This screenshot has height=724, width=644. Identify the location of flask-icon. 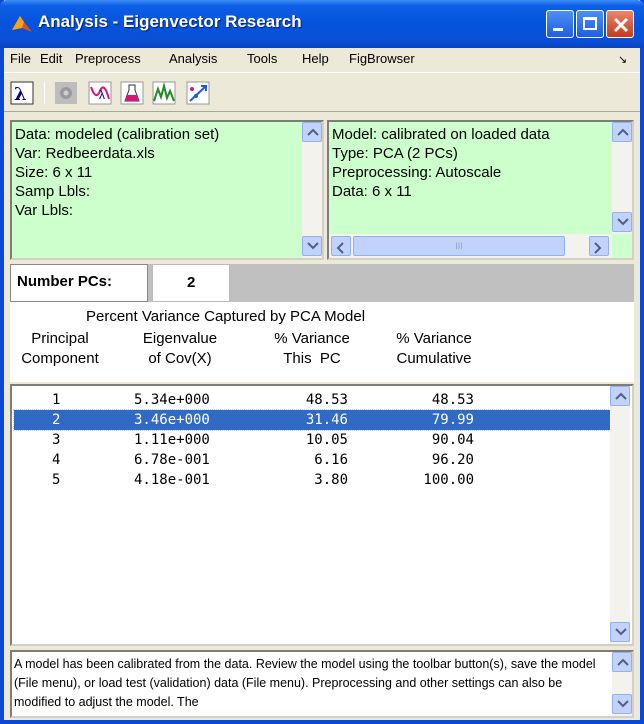
(132, 93).